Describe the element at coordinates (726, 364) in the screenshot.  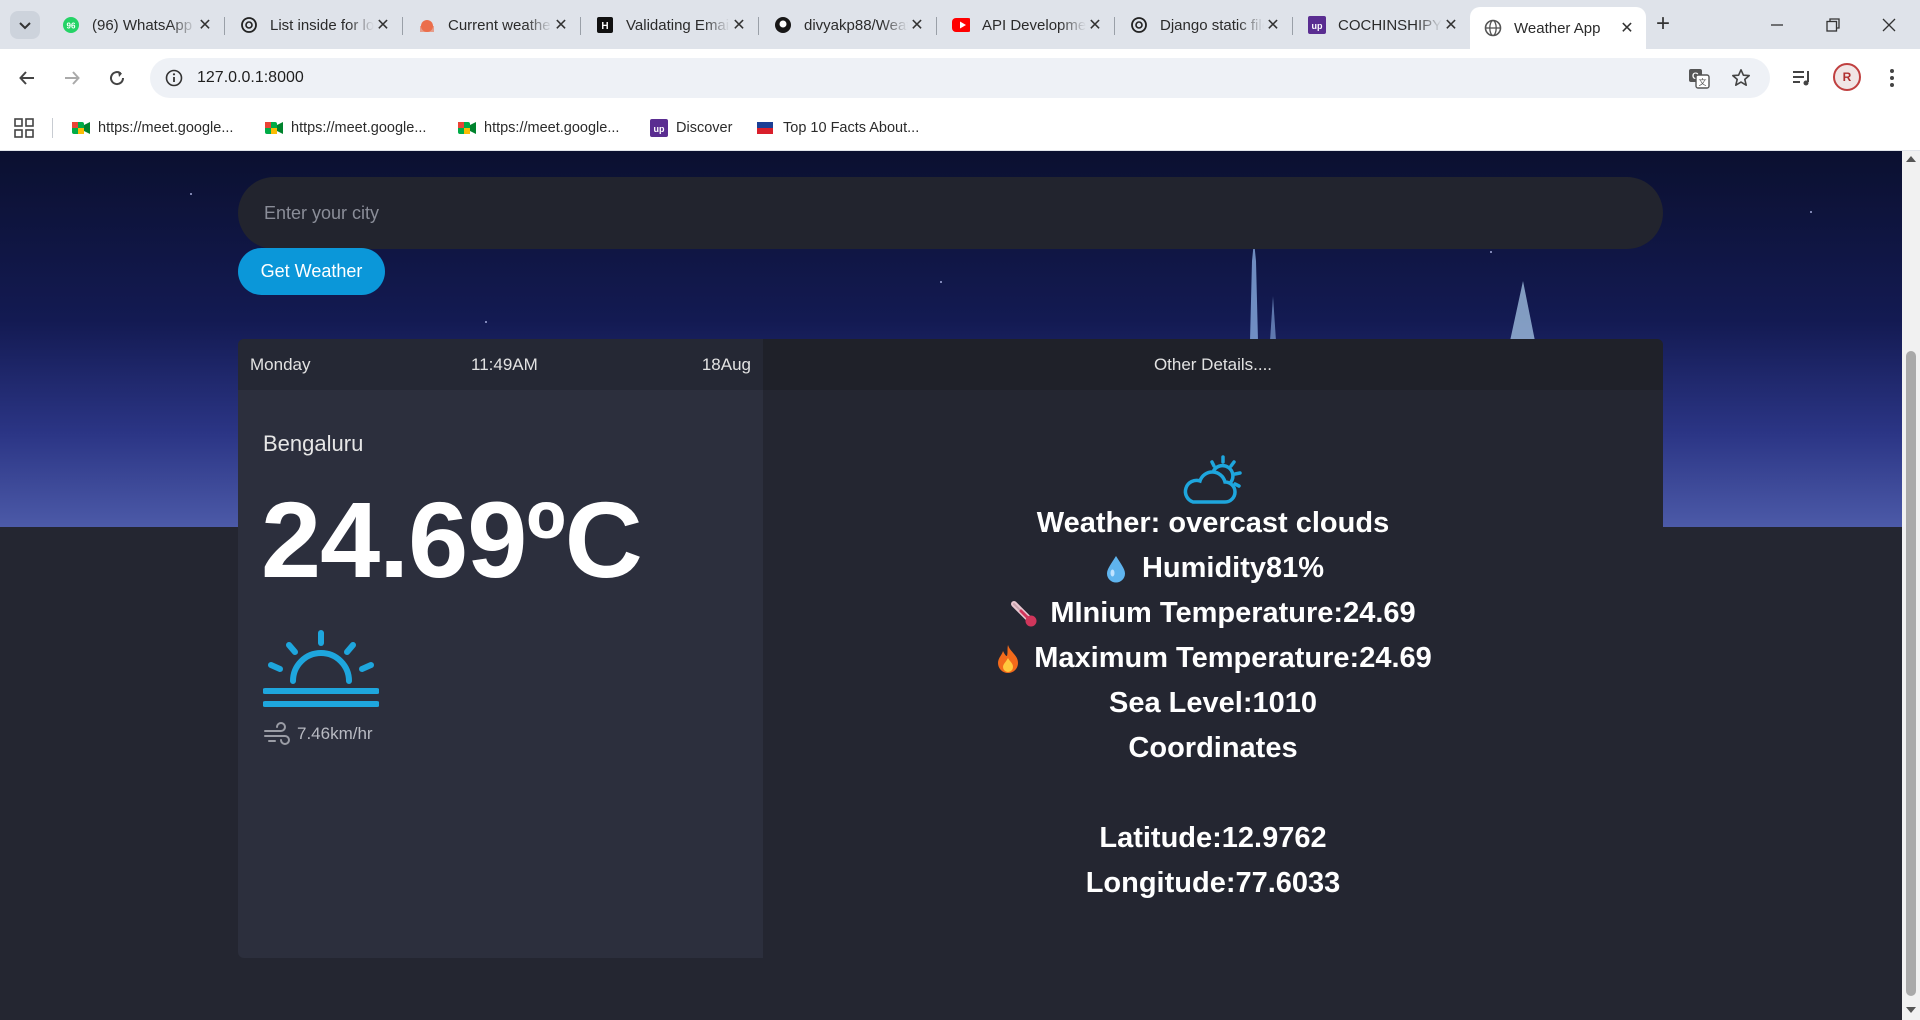
I see `date-label: 18Aug` at that location.